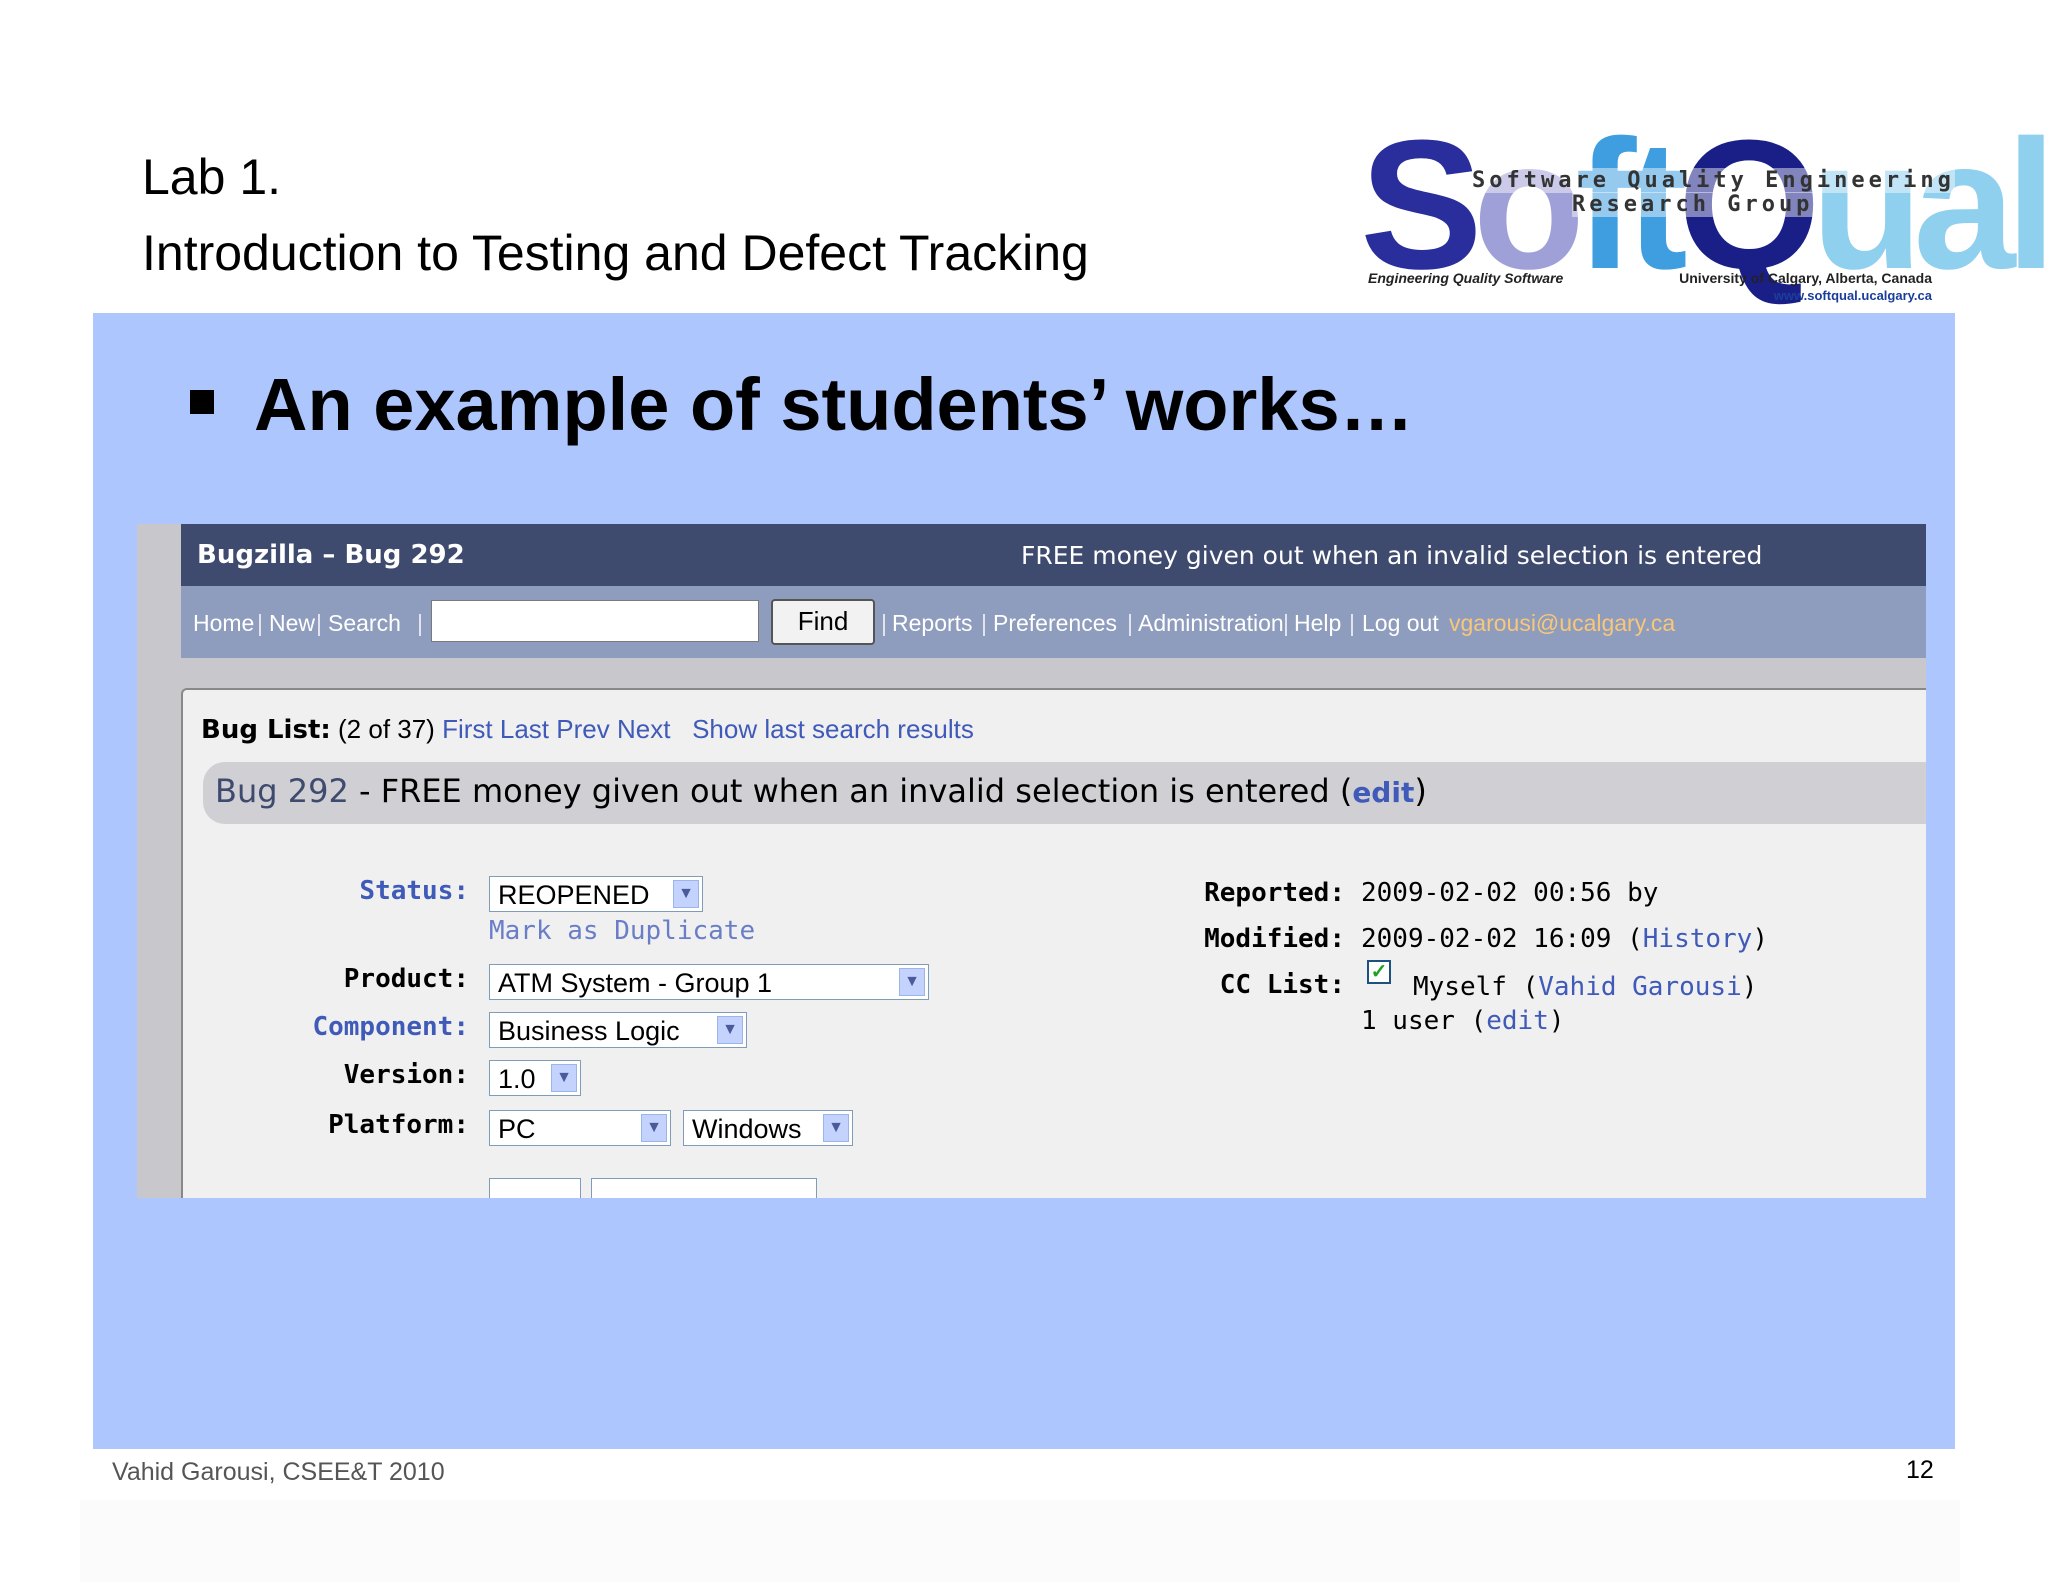 The height and width of the screenshot is (1582, 2048). I want to click on modified-row: 2009-02-02 16:09 (History), so click(1564, 939).